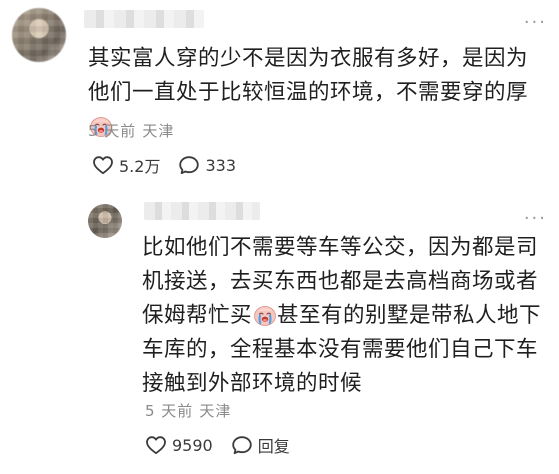 The image size is (559, 474). I want to click on like-count: 9590, so click(192, 445).